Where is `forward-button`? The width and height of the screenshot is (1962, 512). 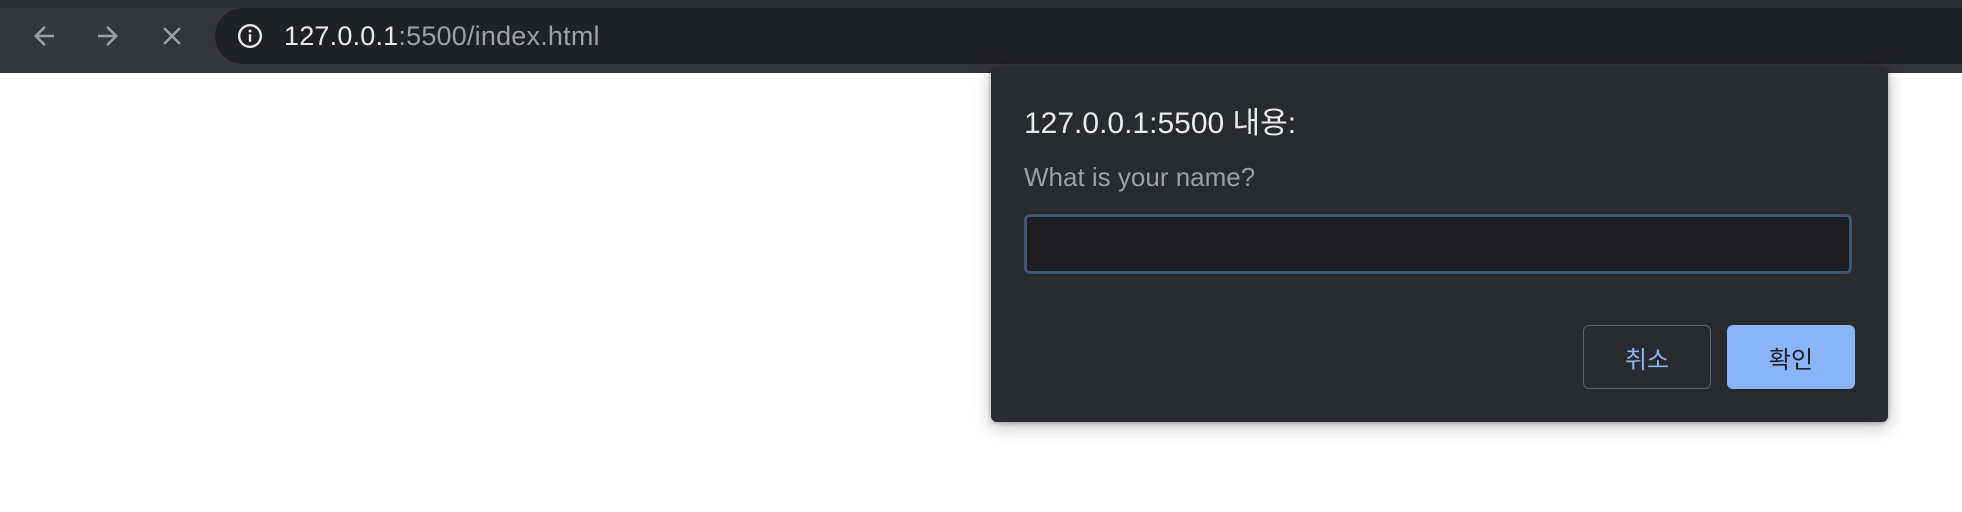
forward-button is located at coordinates (108, 36).